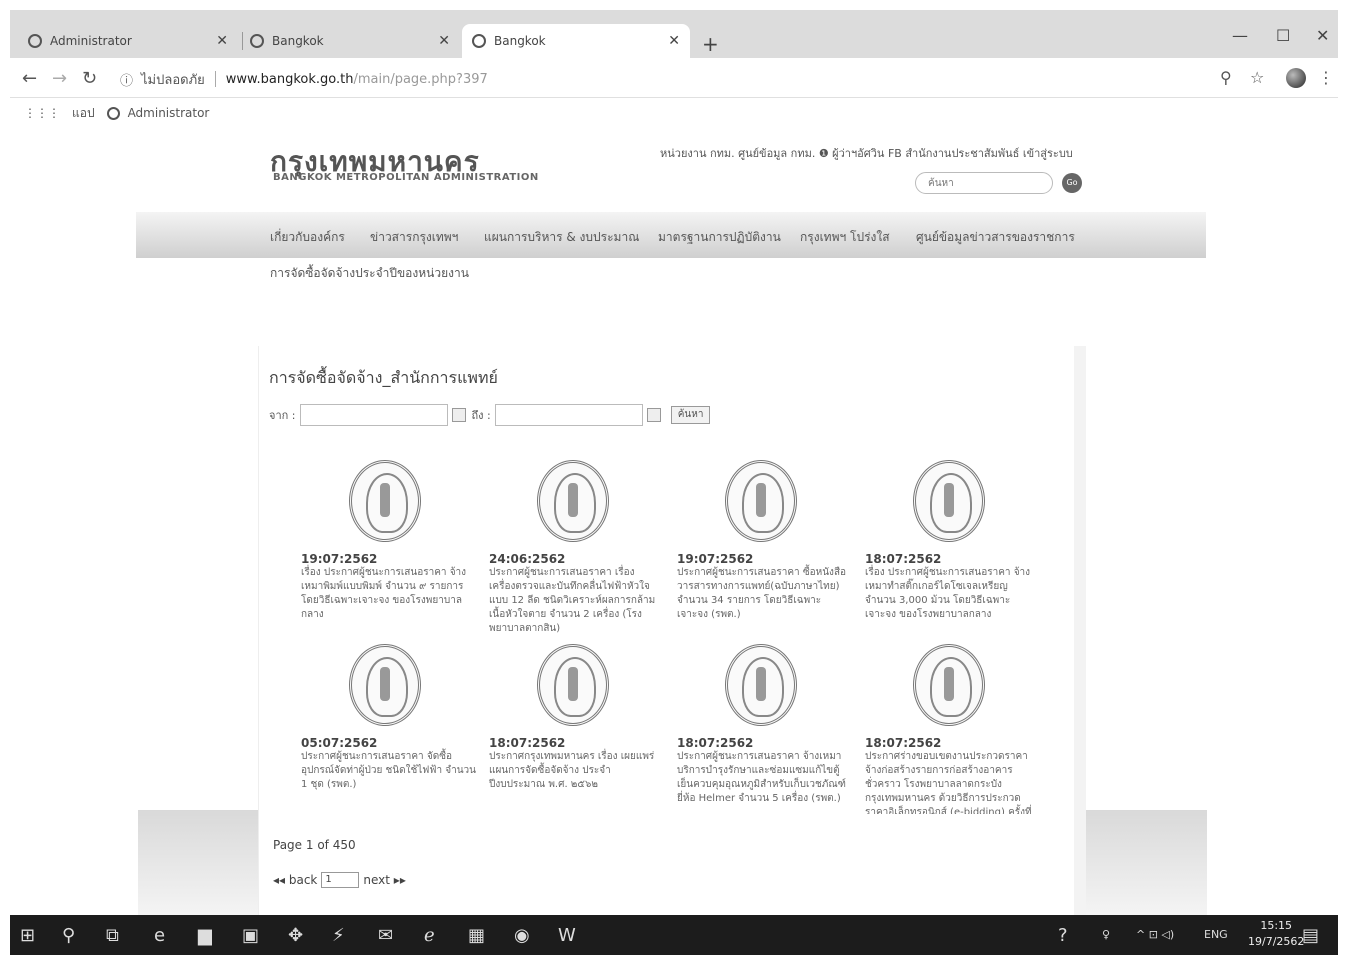  I want to click on go-button: Go, so click(1072, 183).